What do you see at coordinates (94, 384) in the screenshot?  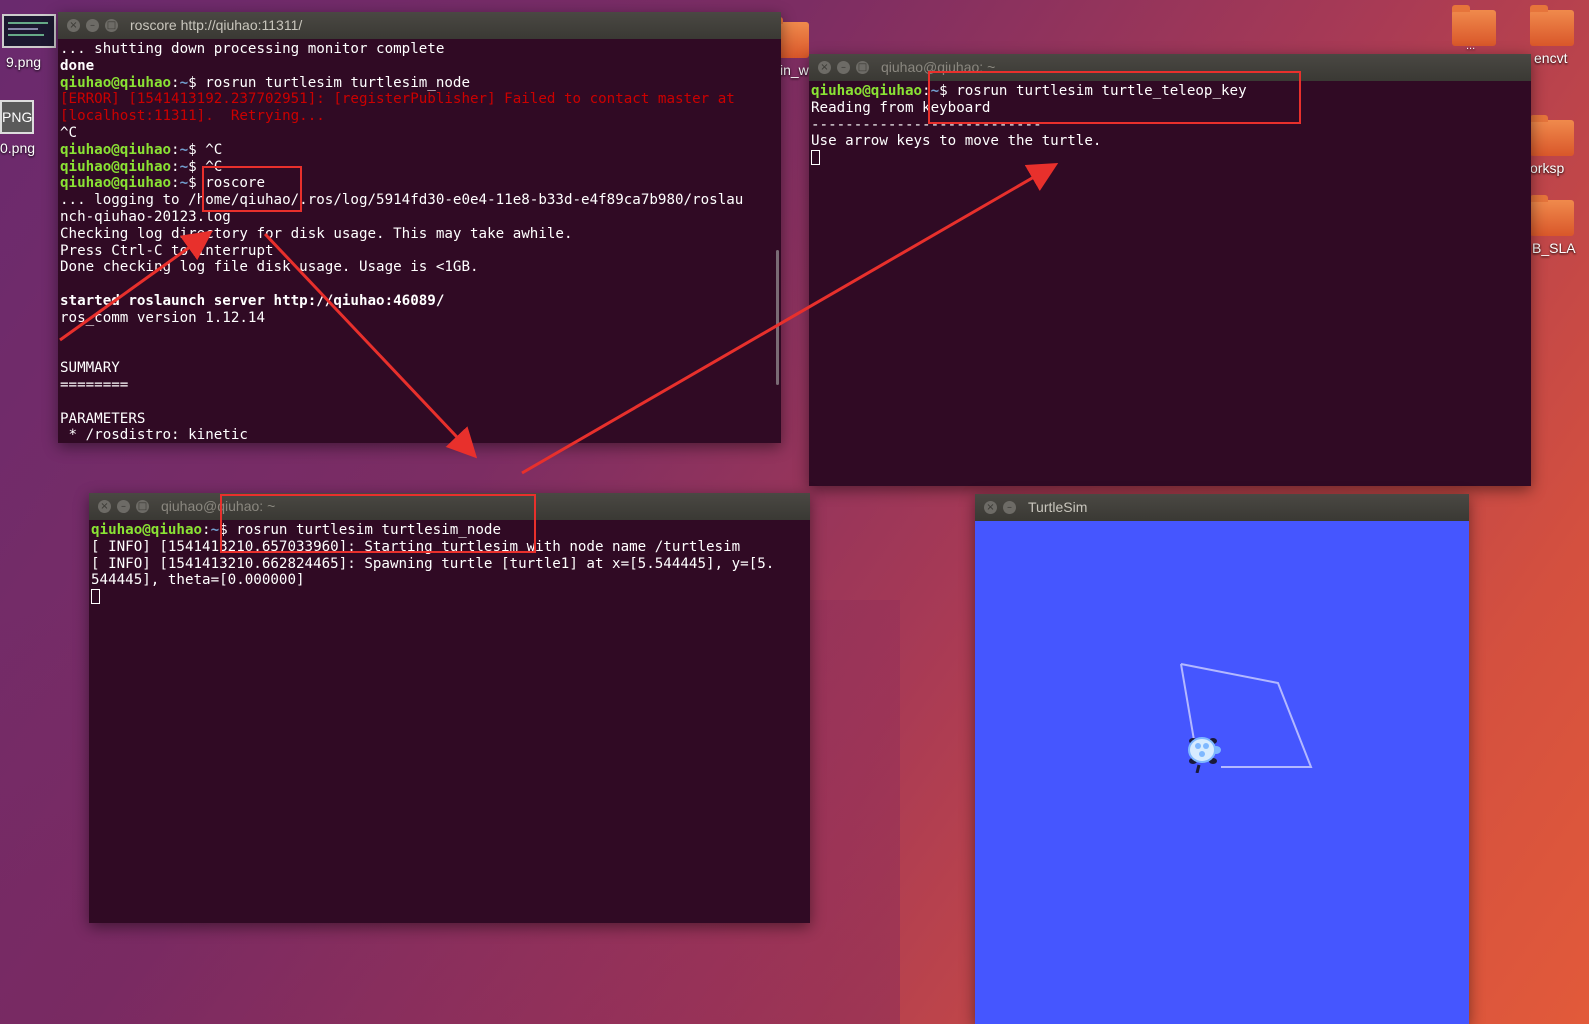 I see `terminal-text: ========` at bounding box center [94, 384].